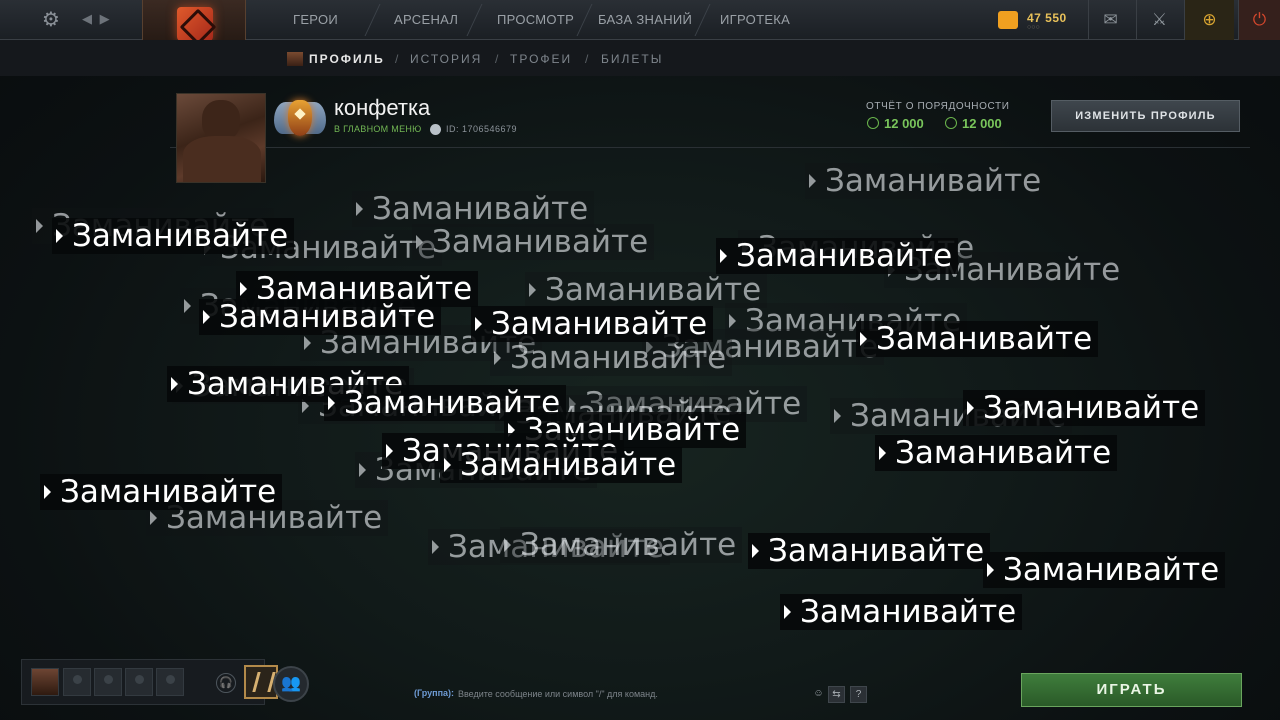 This screenshot has width=1280, height=720. What do you see at coordinates (382, 107) in the screenshot?
I see `player-name: конфетка` at bounding box center [382, 107].